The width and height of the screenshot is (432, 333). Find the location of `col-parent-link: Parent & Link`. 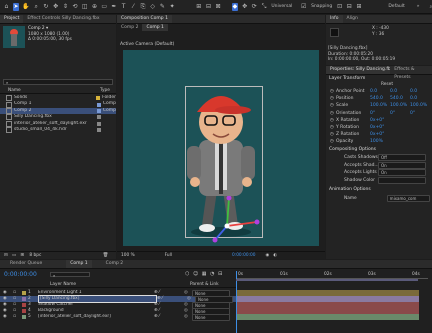

col-parent-link: Parent & Link is located at coordinates (204, 285).